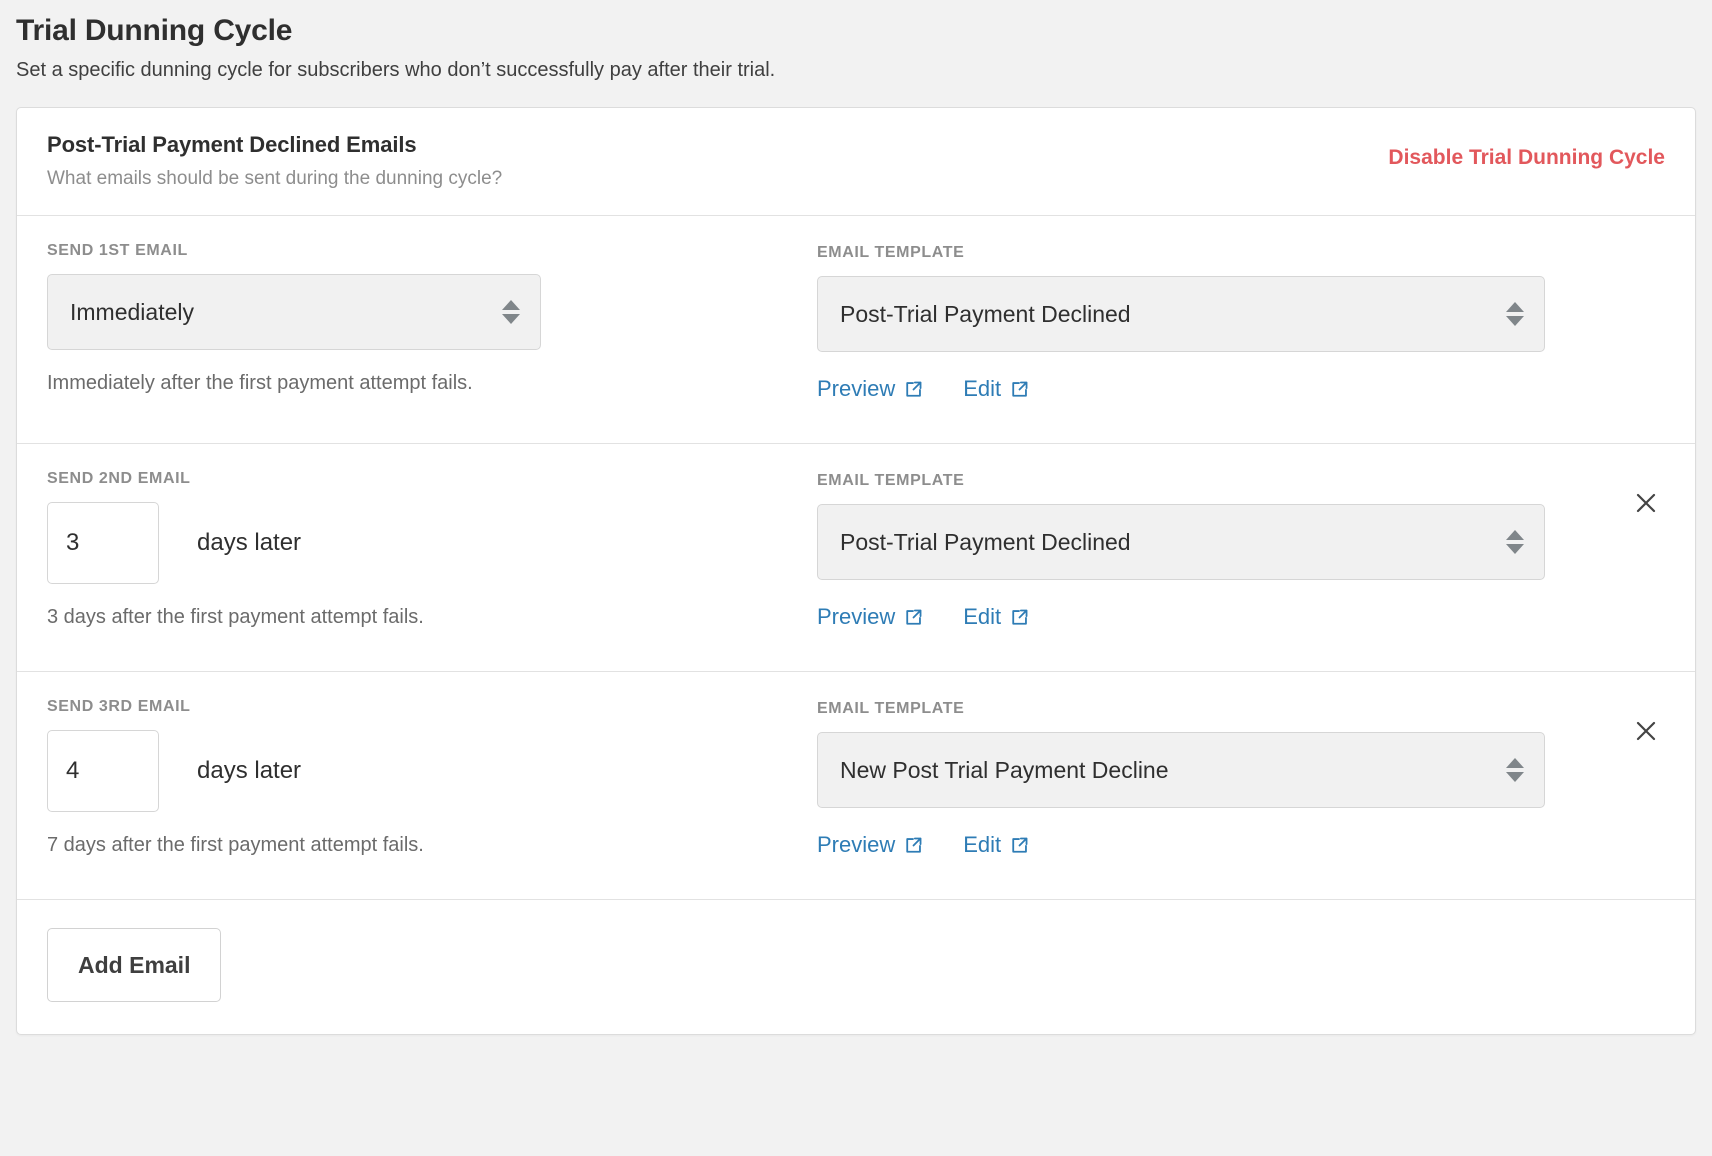 The width and height of the screenshot is (1712, 1156). I want to click on send-email-label: SEND 2ND EMAIL, so click(119, 478).